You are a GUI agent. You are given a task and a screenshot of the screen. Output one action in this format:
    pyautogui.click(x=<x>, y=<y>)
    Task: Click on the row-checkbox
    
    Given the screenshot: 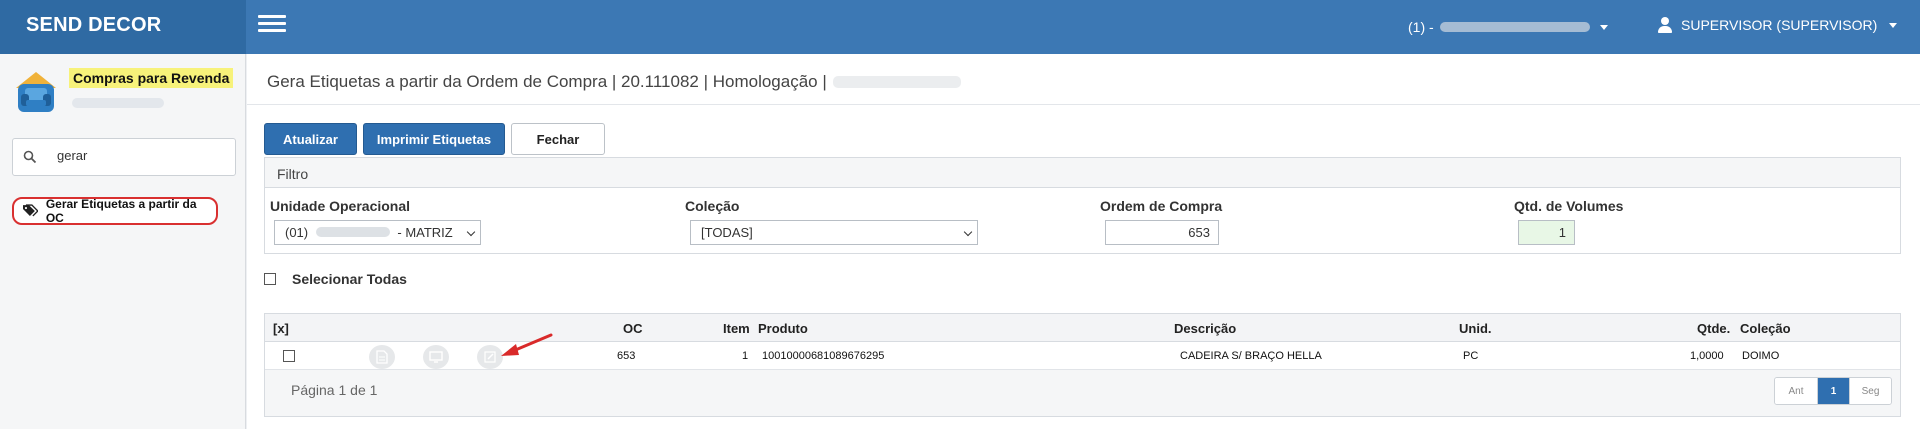 What is the action you would take?
    pyautogui.click(x=289, y=356)
    